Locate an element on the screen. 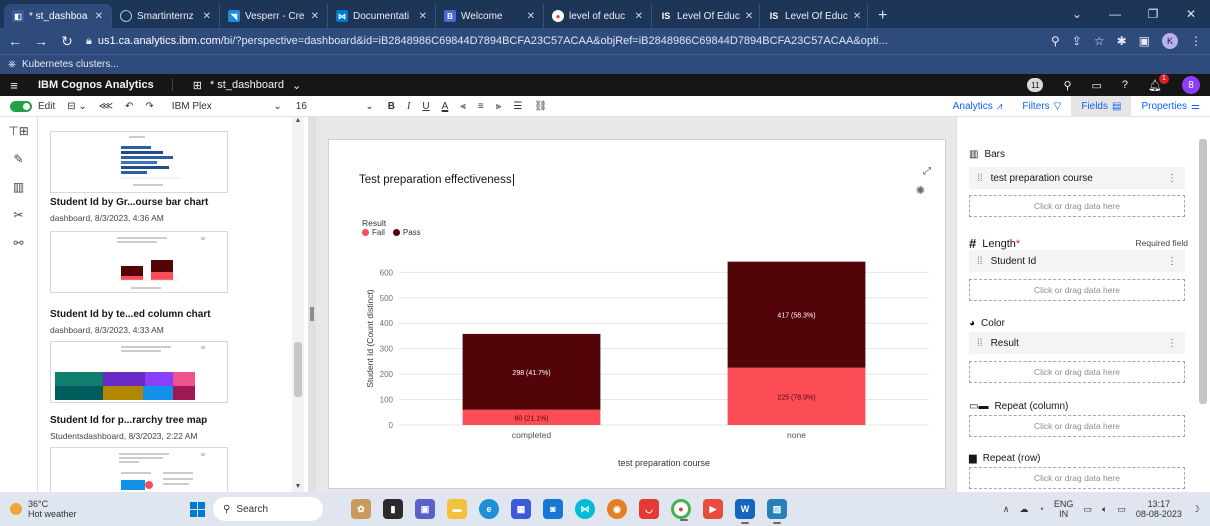 The width and height of the screenshot is (1210, 526). widget-pet-icon: ✿ is located at coordinates (361, 509).